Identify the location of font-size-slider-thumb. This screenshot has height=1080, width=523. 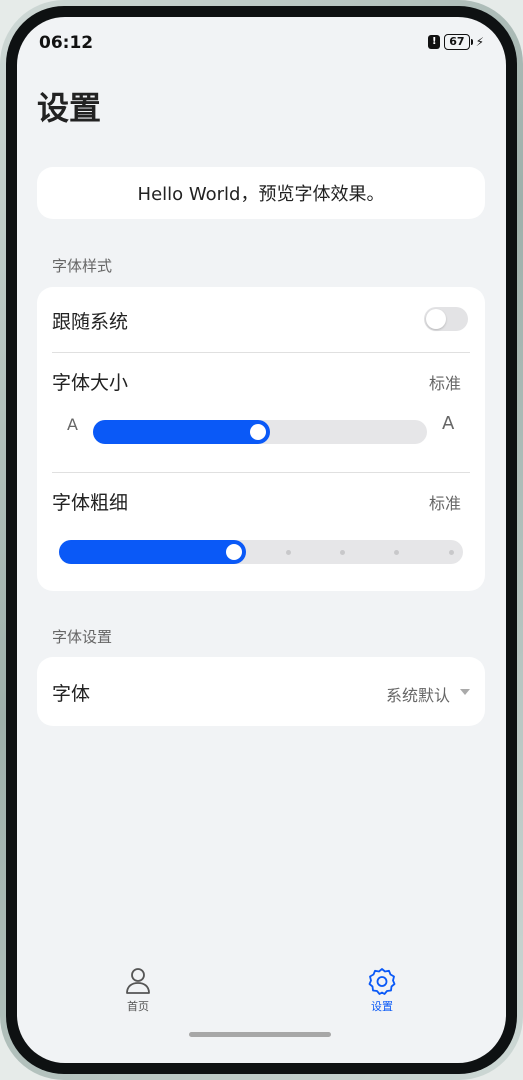
(258, 432).